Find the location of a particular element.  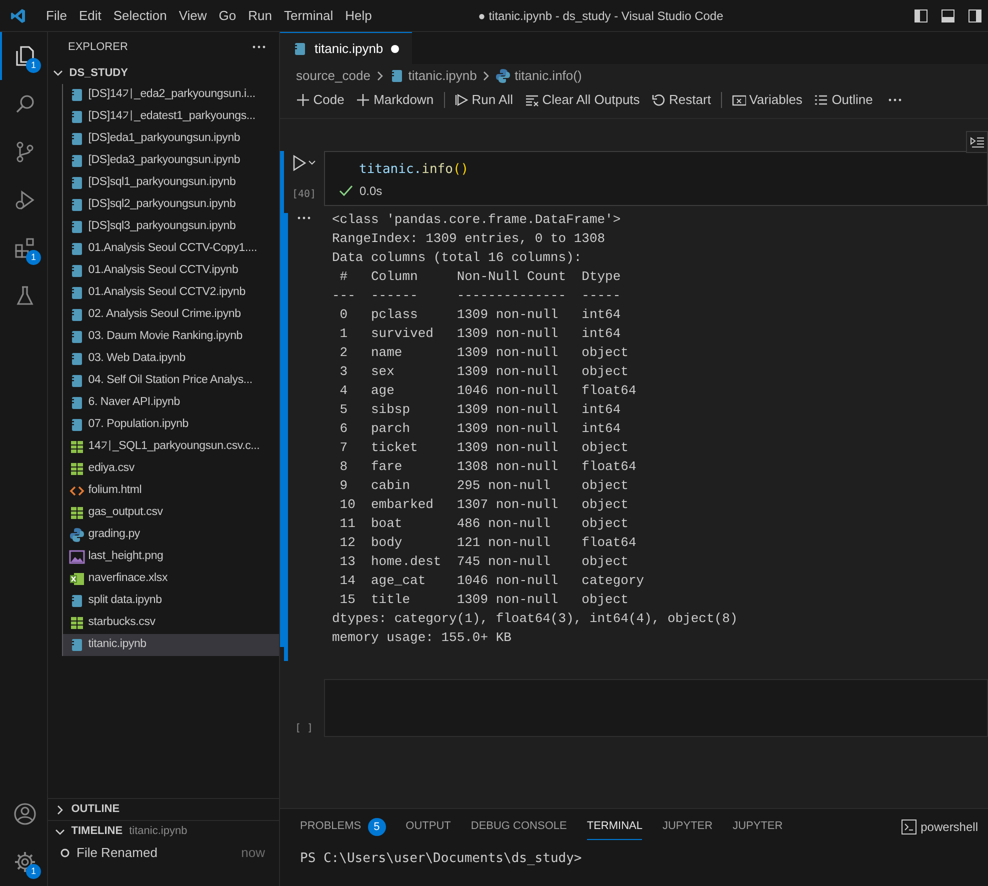

output-line: RangeIndex: 1309 entries, 0 to 1308 is located at coordinates (469, 239).